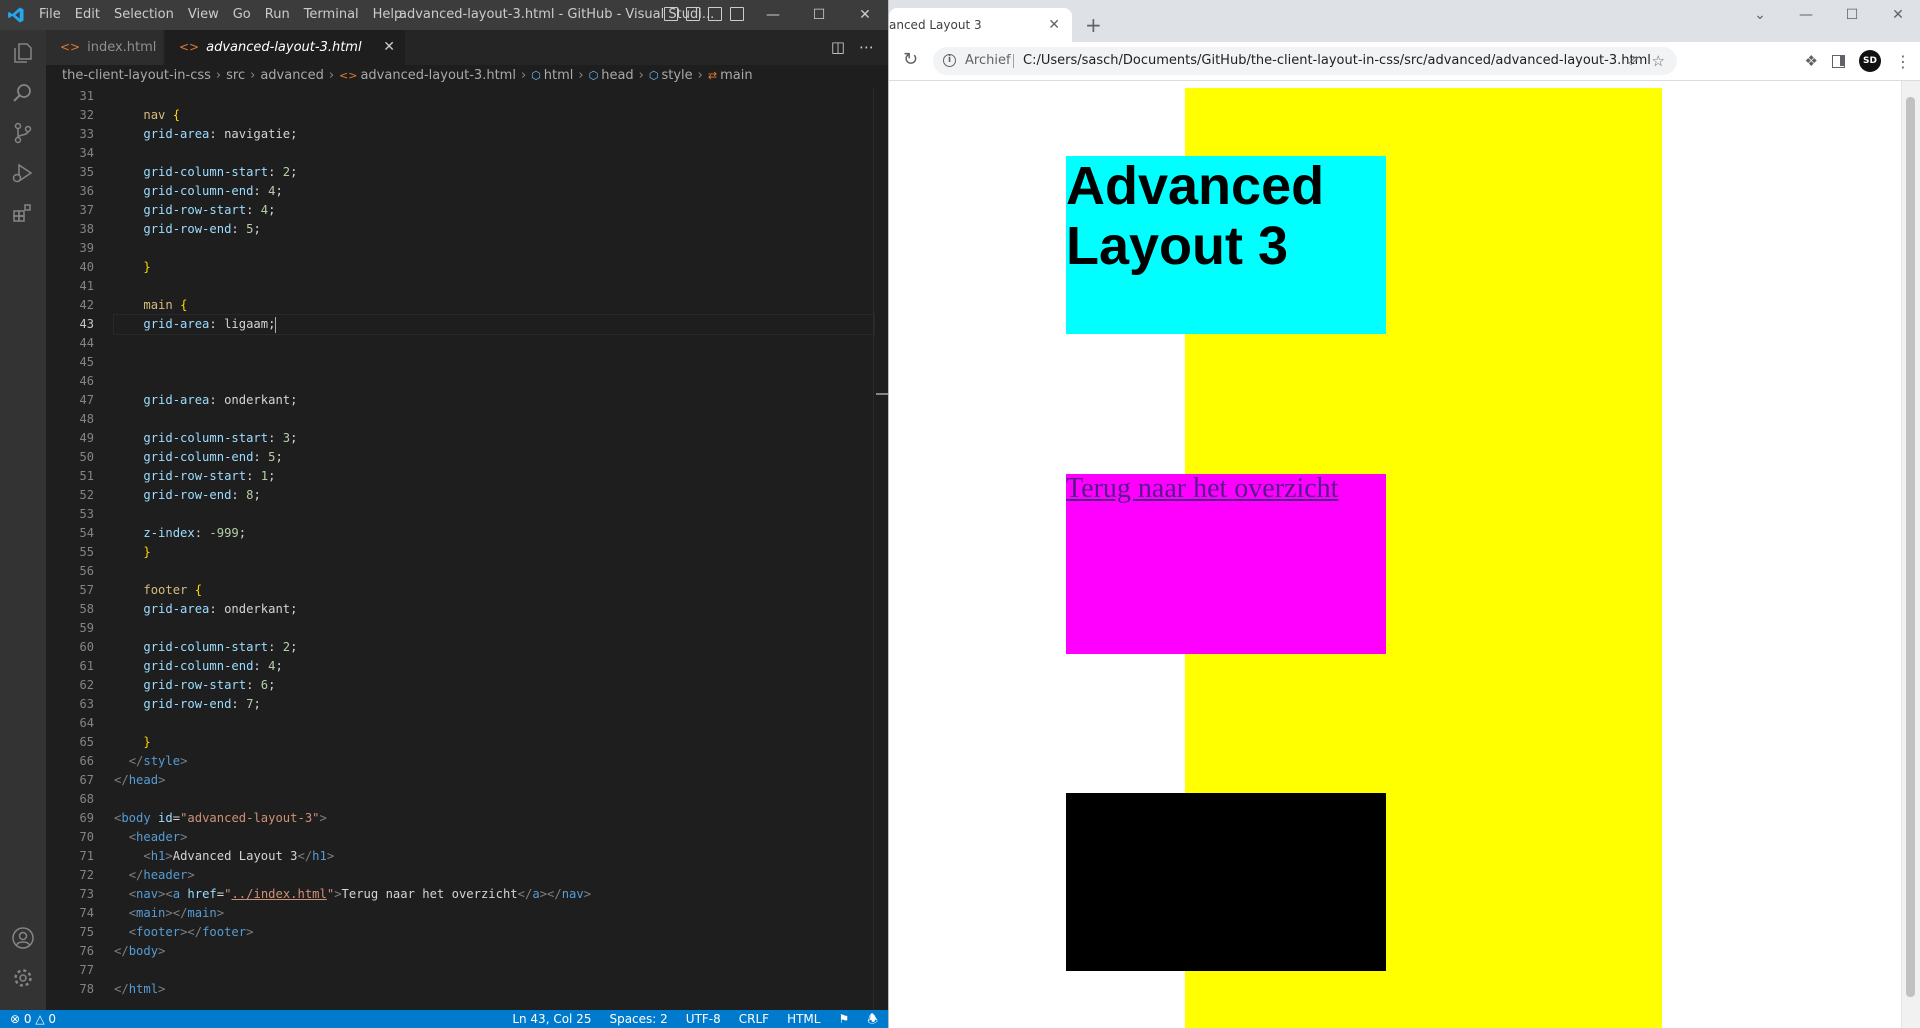 The height and width of the screenshot is (1028, 1920). I want to click on explorer-icon, so click(23, 53).